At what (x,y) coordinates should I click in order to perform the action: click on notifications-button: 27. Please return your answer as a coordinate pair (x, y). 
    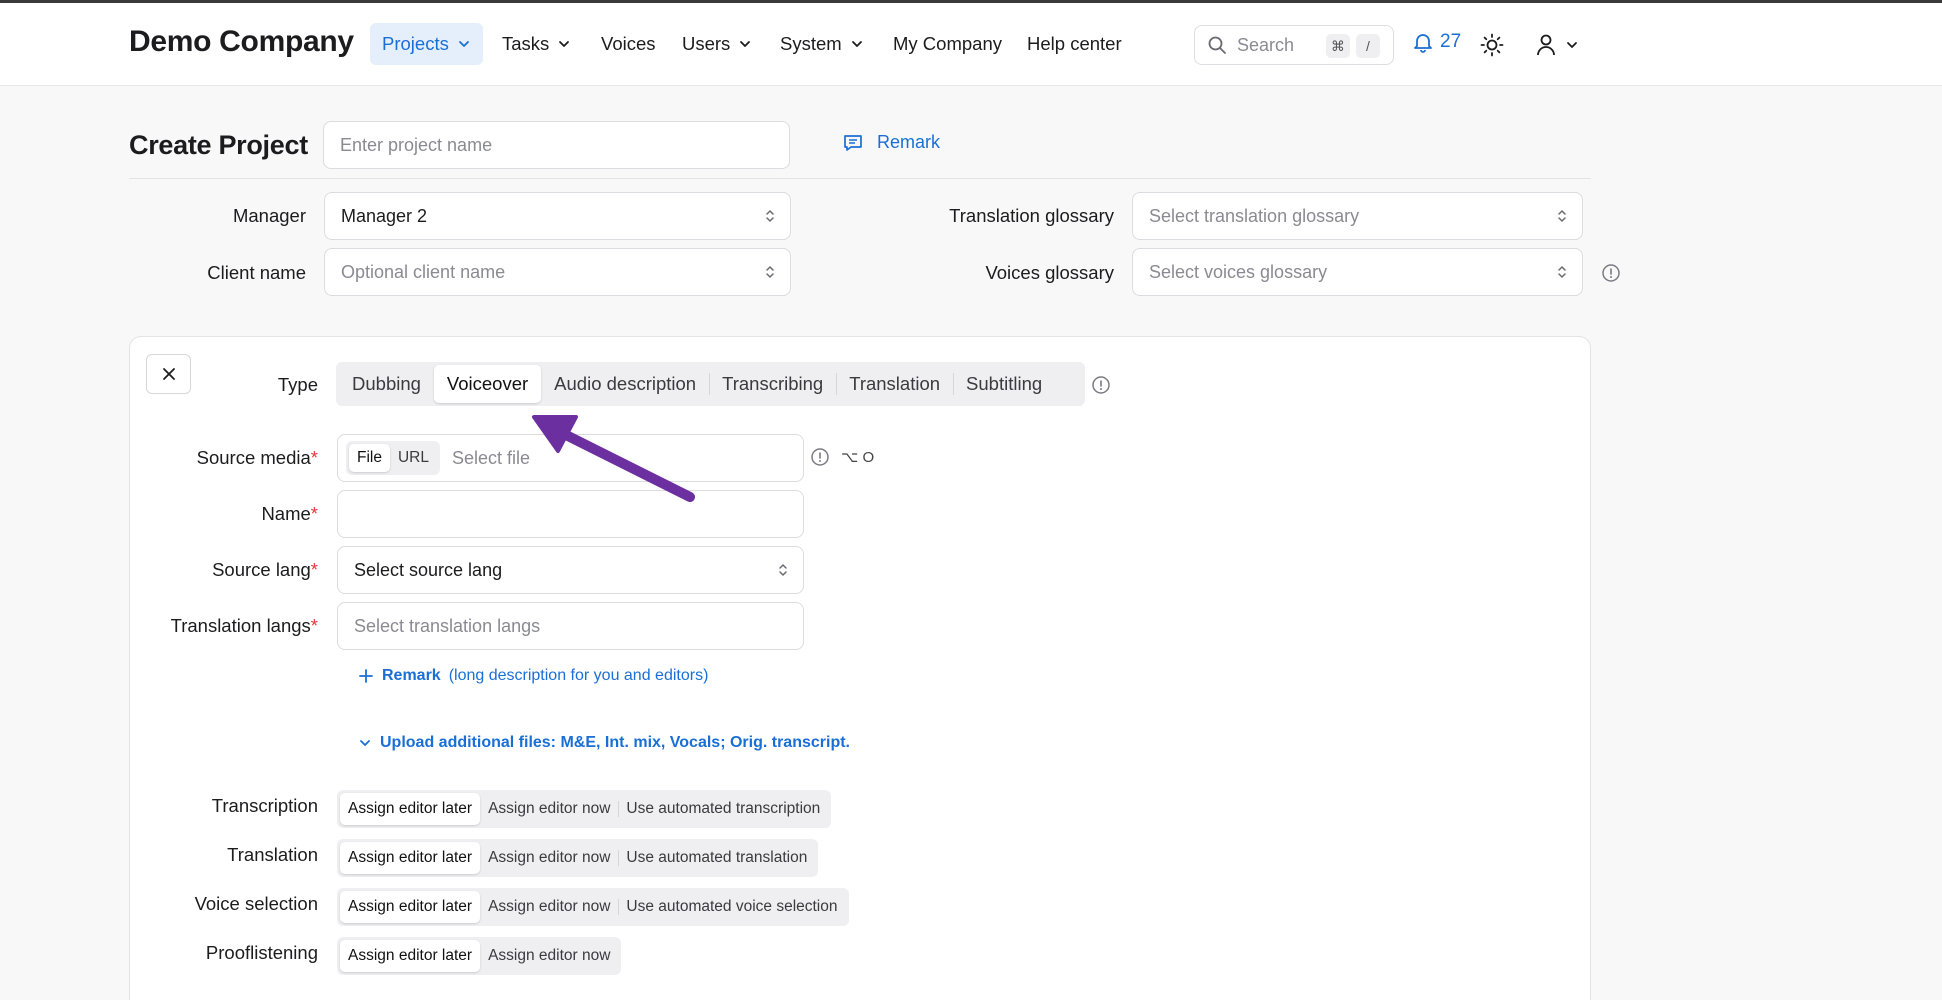
    Looking at the image, I should click on (1436, 42).